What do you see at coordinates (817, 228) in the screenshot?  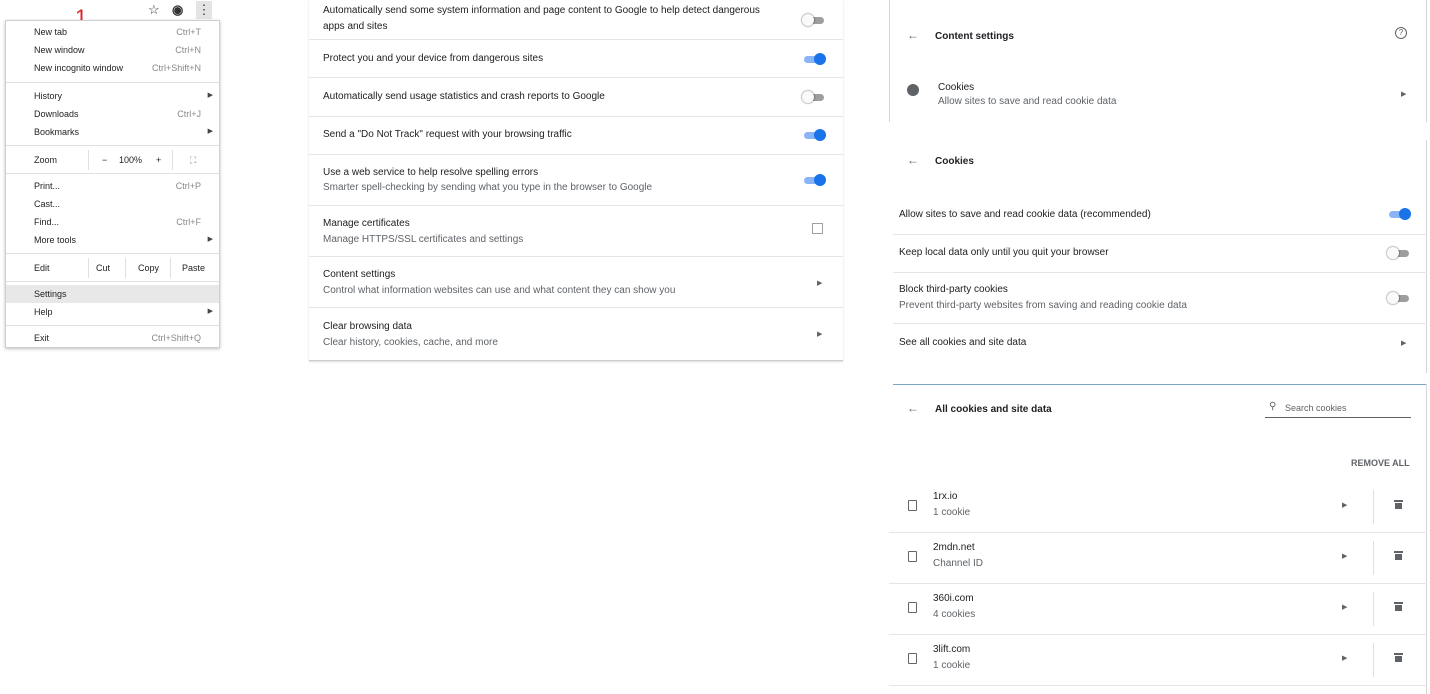 I see `external-link-icon` at bounding box center [817, 228].